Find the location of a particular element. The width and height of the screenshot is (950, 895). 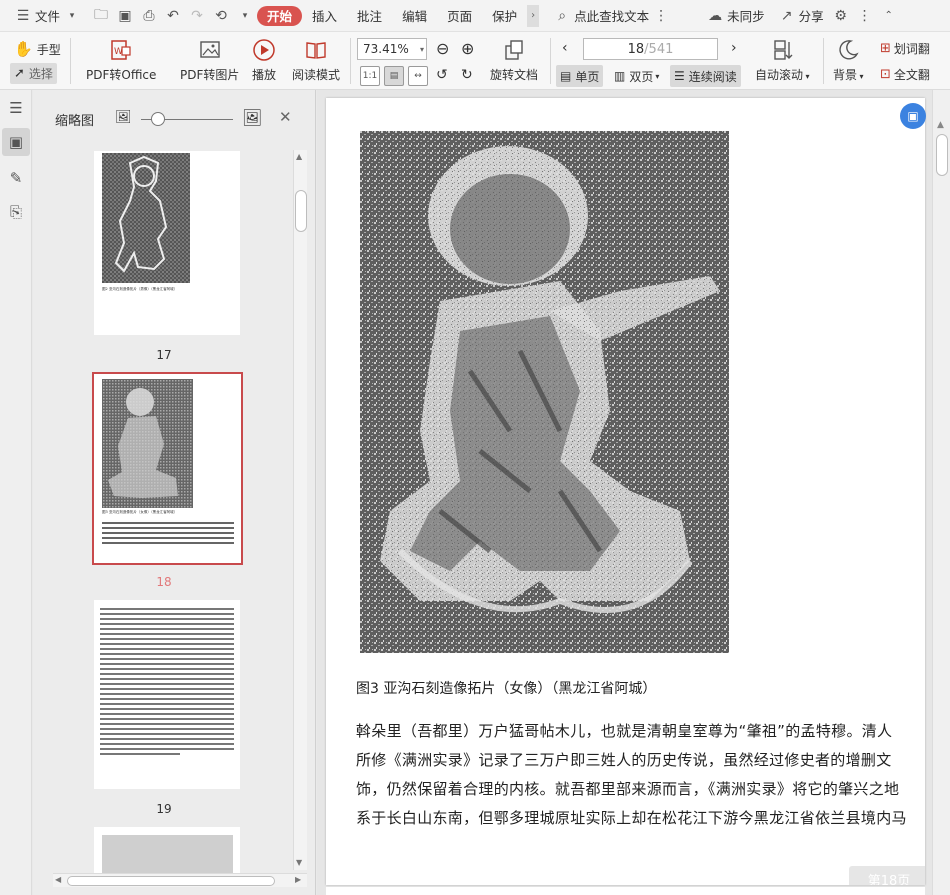

thumbnail-vertical-scrollbar: ▲ ▼ is located at coordinates (300, 510).